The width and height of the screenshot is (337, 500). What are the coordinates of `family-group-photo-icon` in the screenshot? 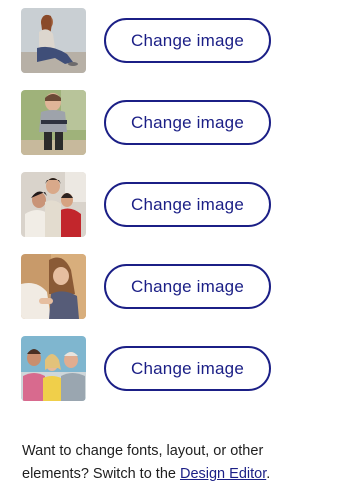 It's located at (53, 368).